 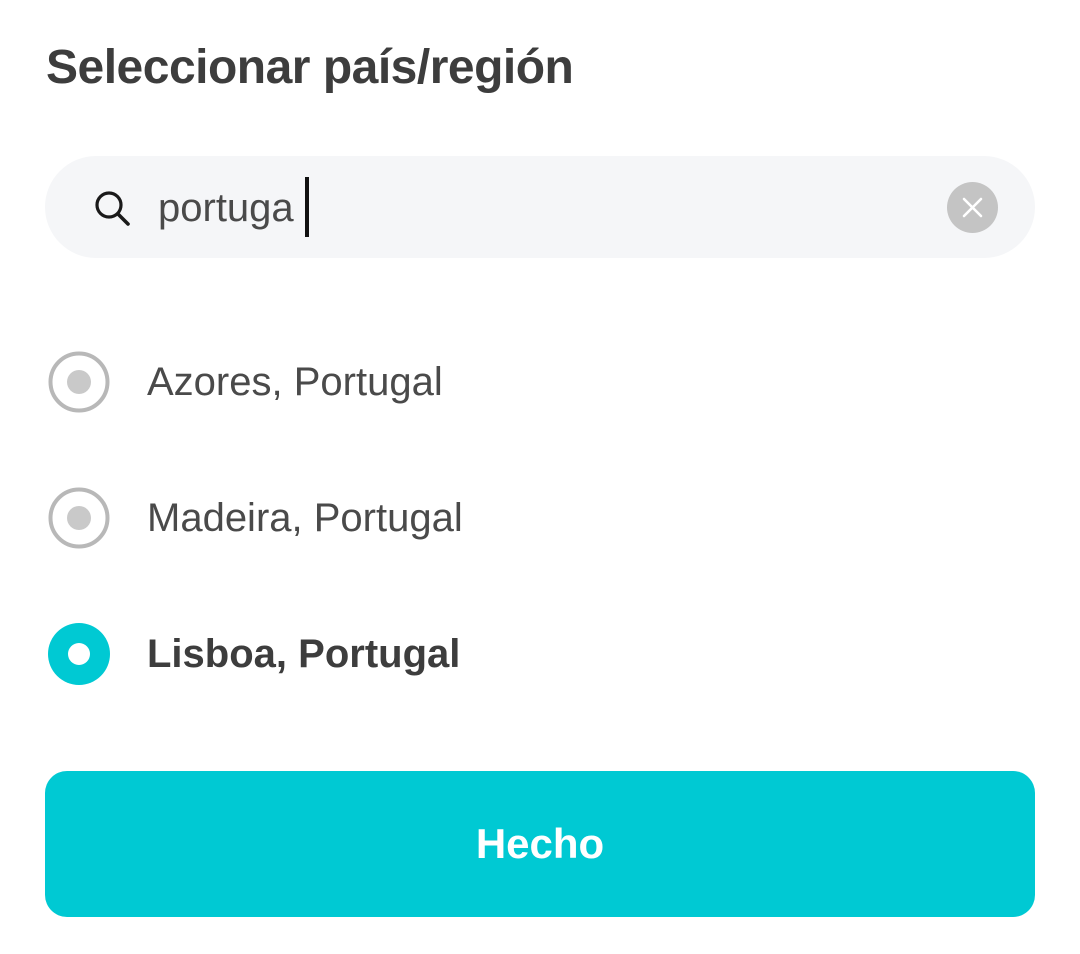 I want to click on clear-search-button, so click(x=972, y=207).